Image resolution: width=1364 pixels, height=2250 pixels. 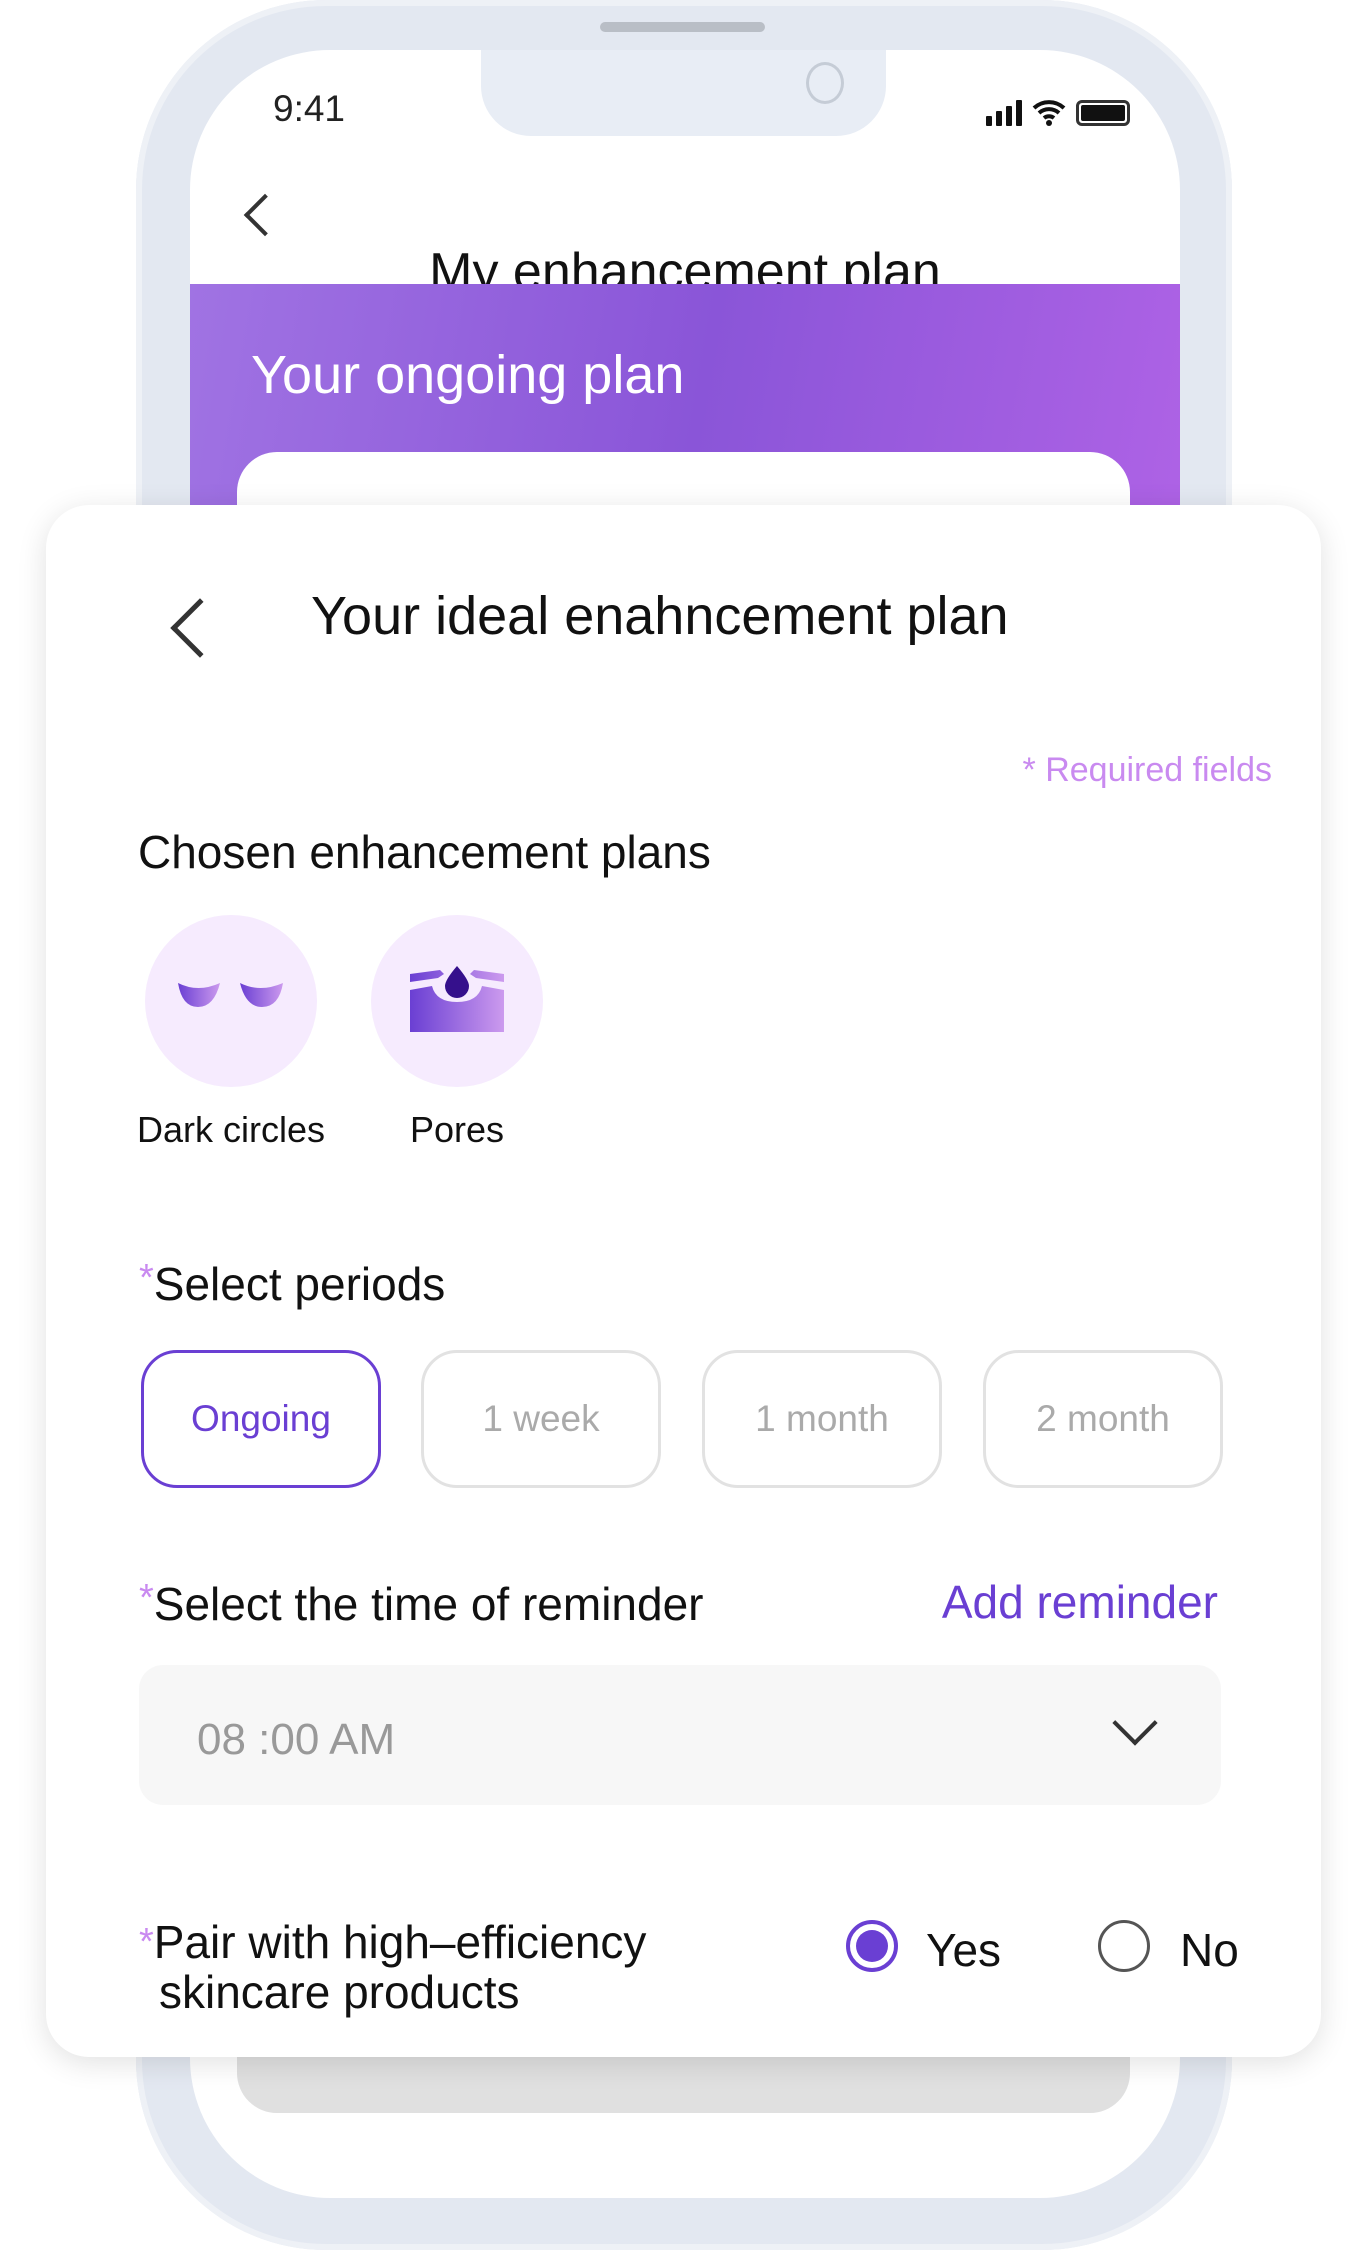 I want to click on add-reminder-link: Add reminder, so click(x=1080, y=1602).